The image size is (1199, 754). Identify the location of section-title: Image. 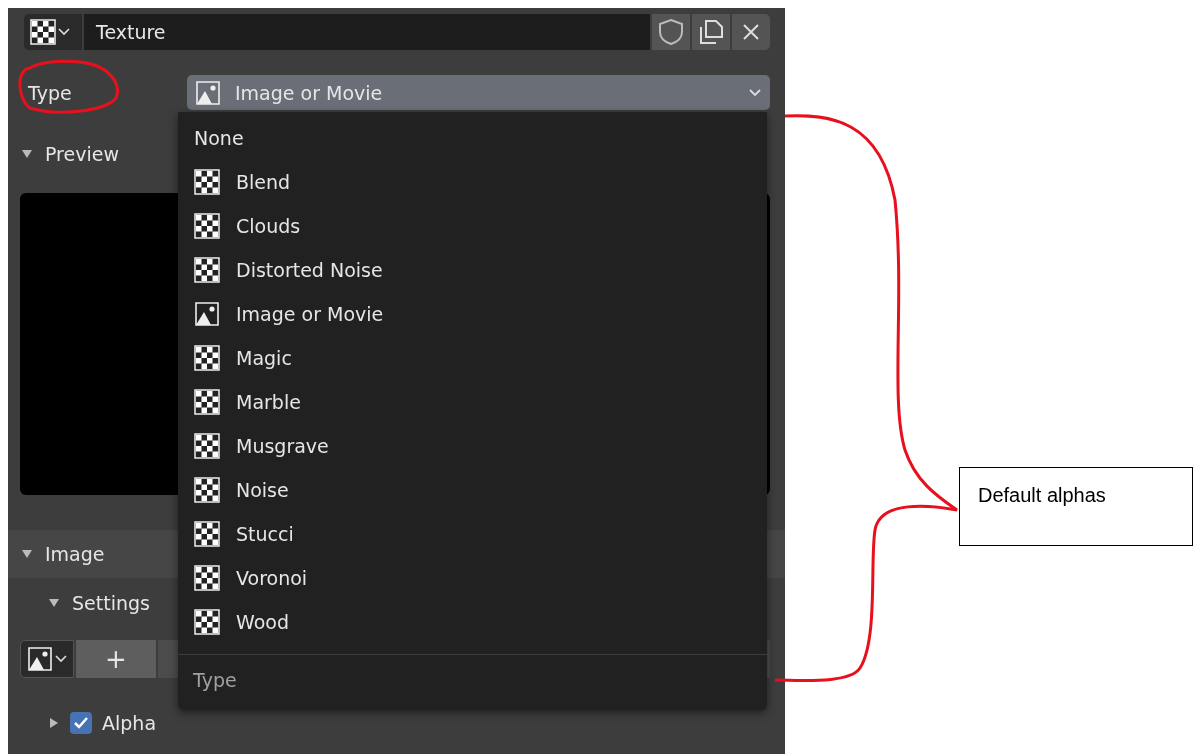
(75, 554).